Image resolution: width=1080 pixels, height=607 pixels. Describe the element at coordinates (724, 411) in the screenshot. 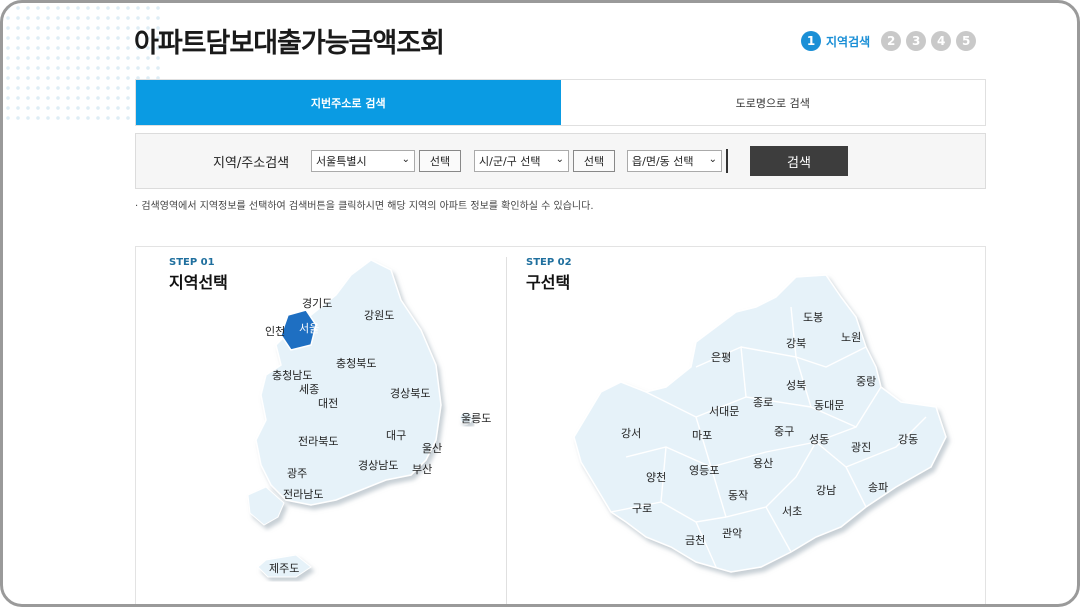

I see `district-seodaemun: 서대문` at that location.